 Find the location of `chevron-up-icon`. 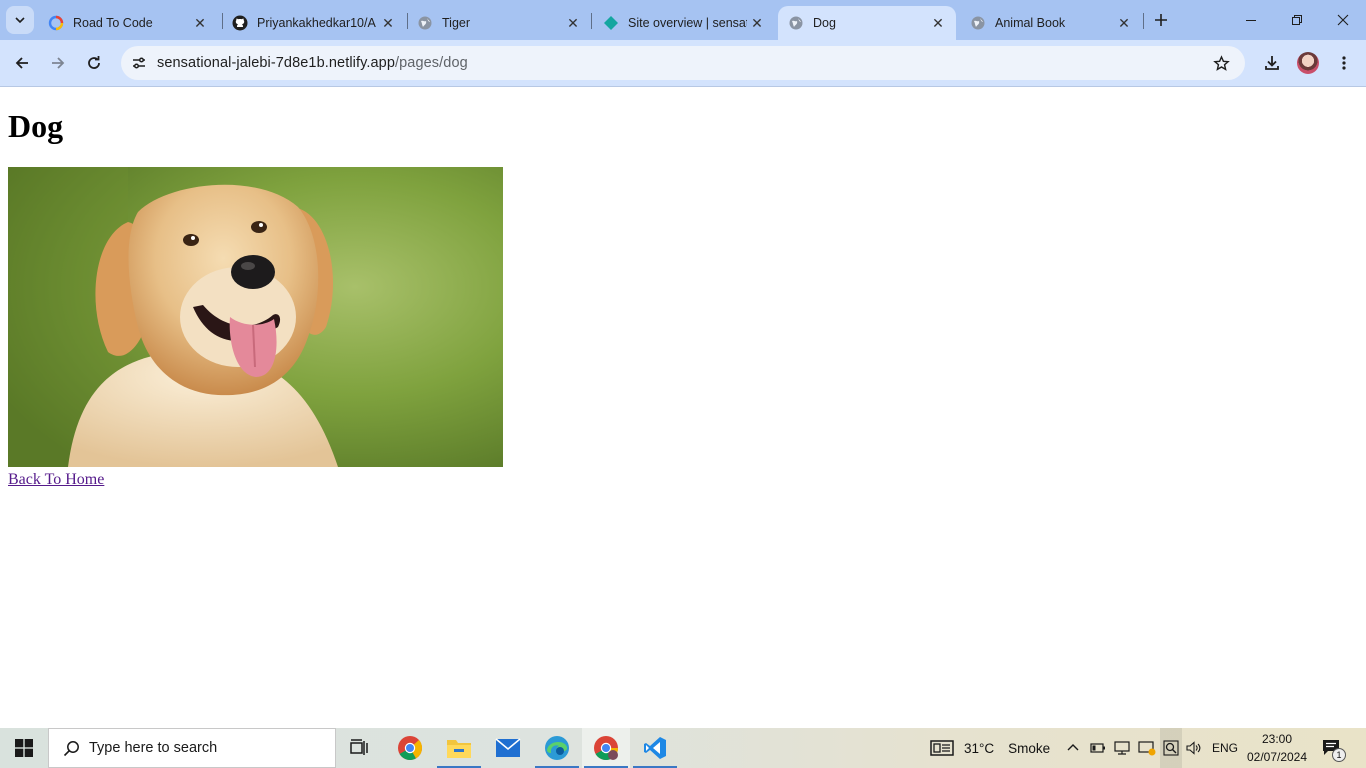

chevron-up-icon is located at coordinates (1073, 747).